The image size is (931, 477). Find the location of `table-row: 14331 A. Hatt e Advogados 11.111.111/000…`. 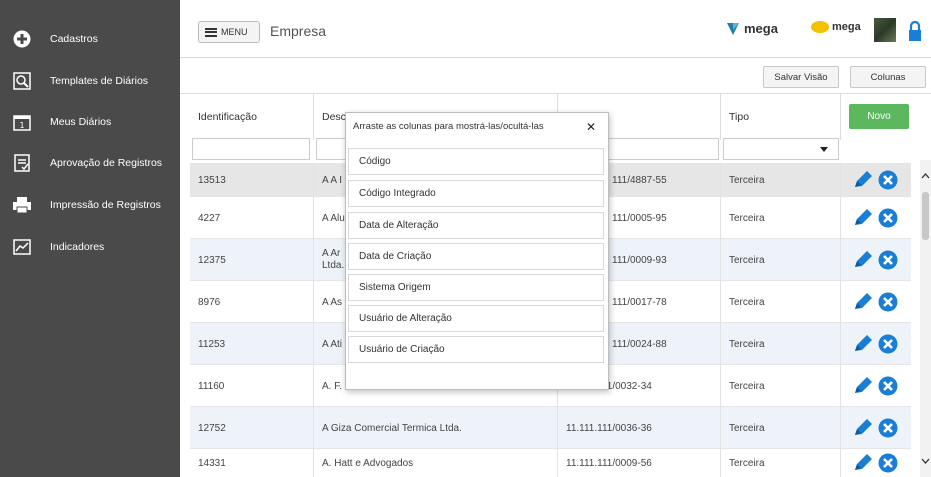

table-row: 14331 A. Hatt e Advogados 11.111.111/000… is located at coordinates (550, 463).